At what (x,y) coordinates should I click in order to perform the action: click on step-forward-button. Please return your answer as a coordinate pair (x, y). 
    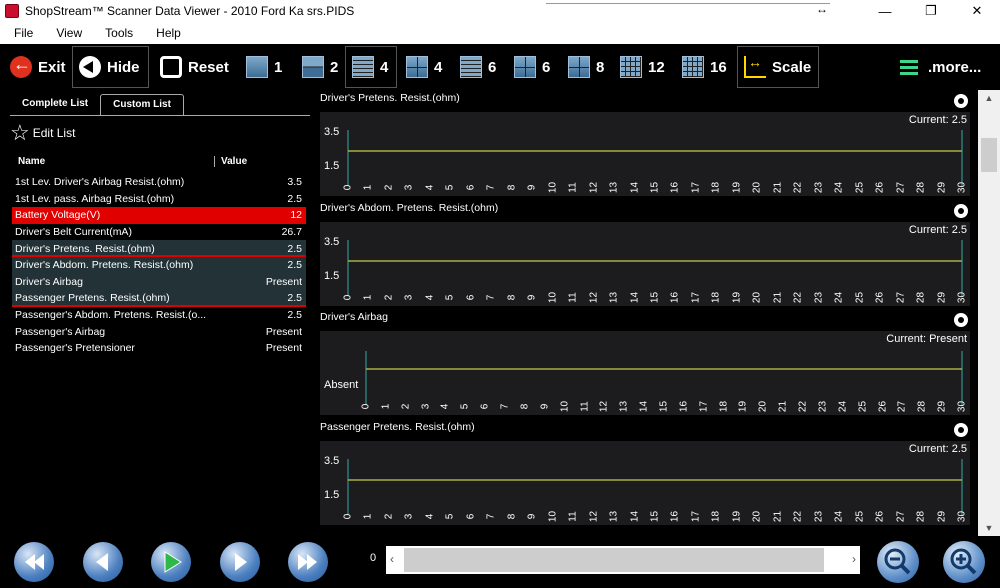
    Looking at the image, I should click on (240, 562).